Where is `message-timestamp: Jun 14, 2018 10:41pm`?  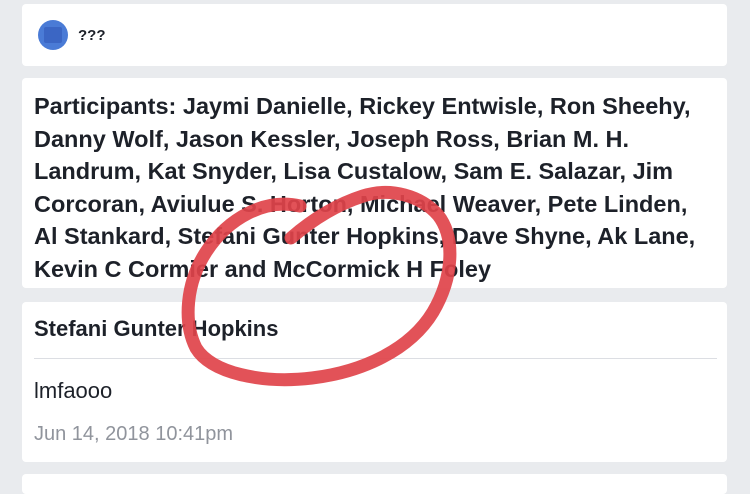
message-timestamp: Jun 14, 2018 10:41pm is located at coordinates (134, 434).